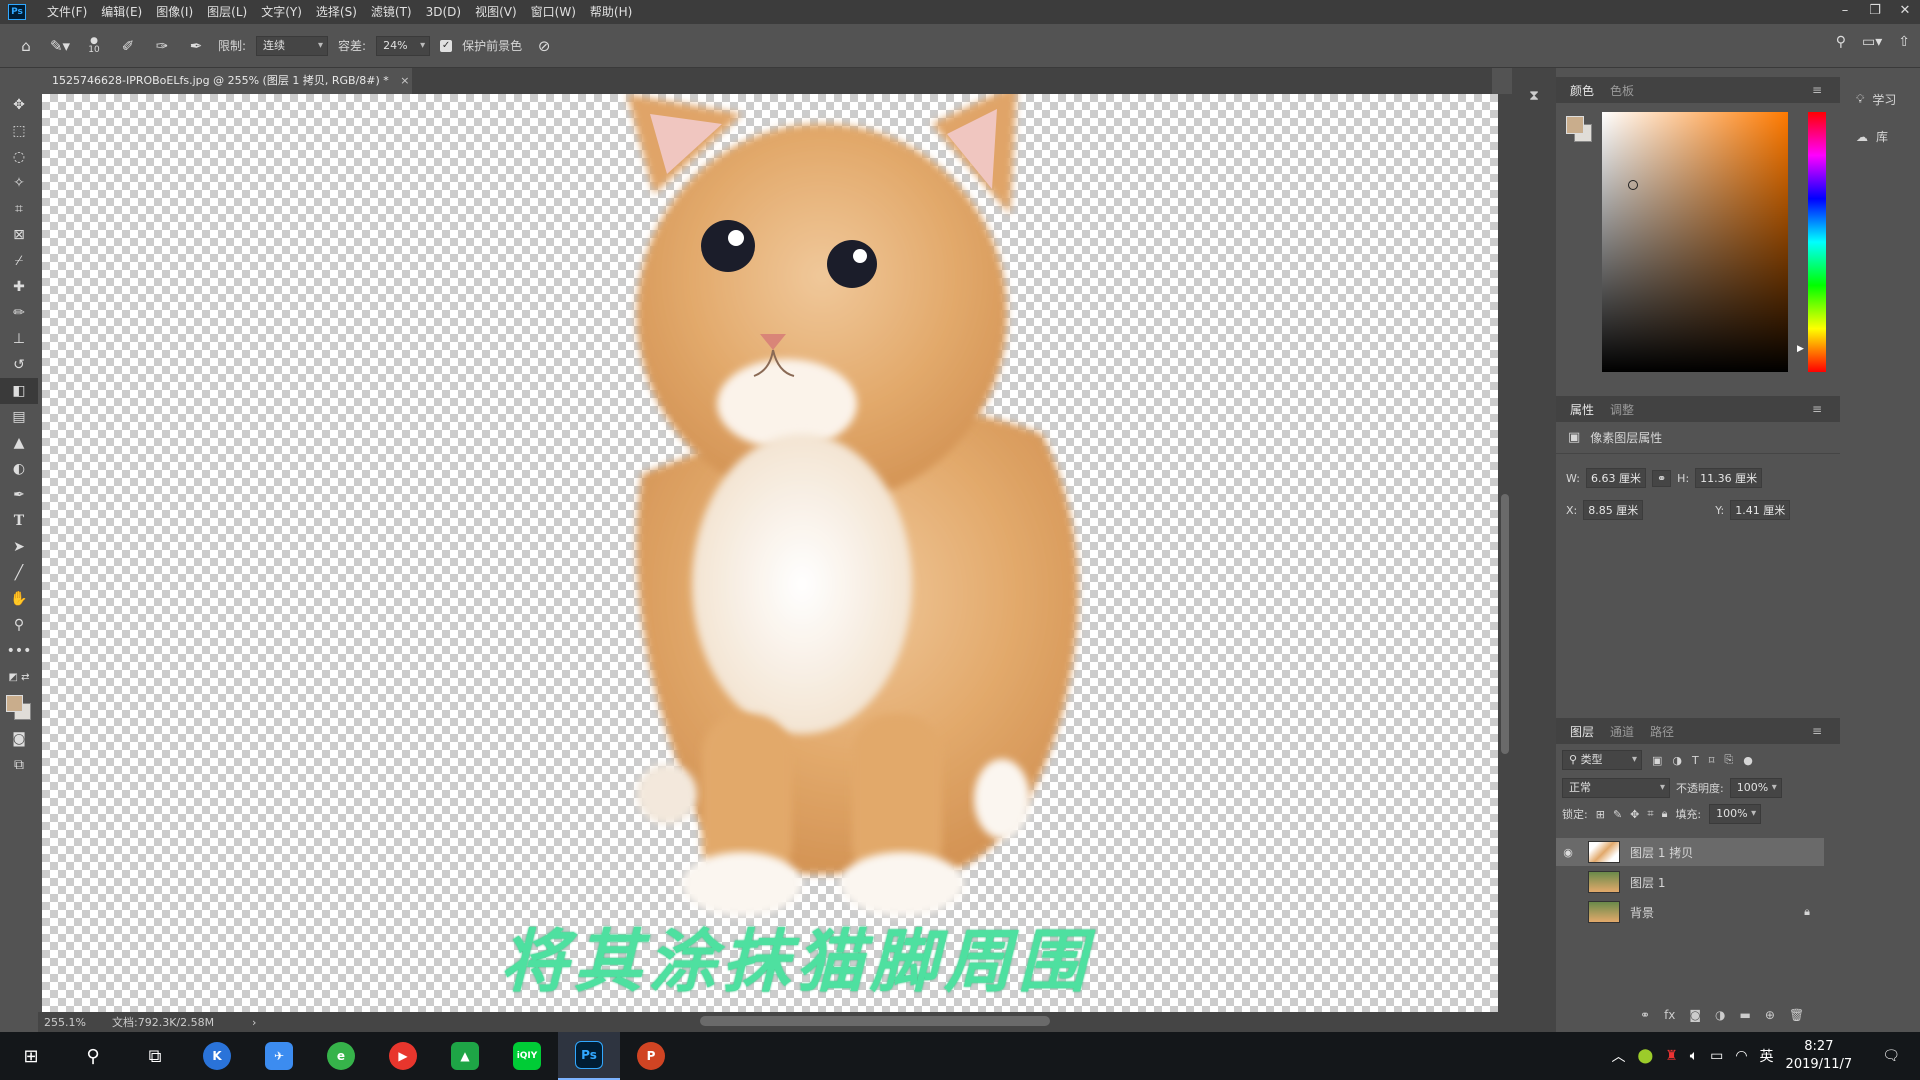 This screenshot has width=1920, height=1080. I want to click on filter-shape-icon: ⌑, so click(1712, 760).